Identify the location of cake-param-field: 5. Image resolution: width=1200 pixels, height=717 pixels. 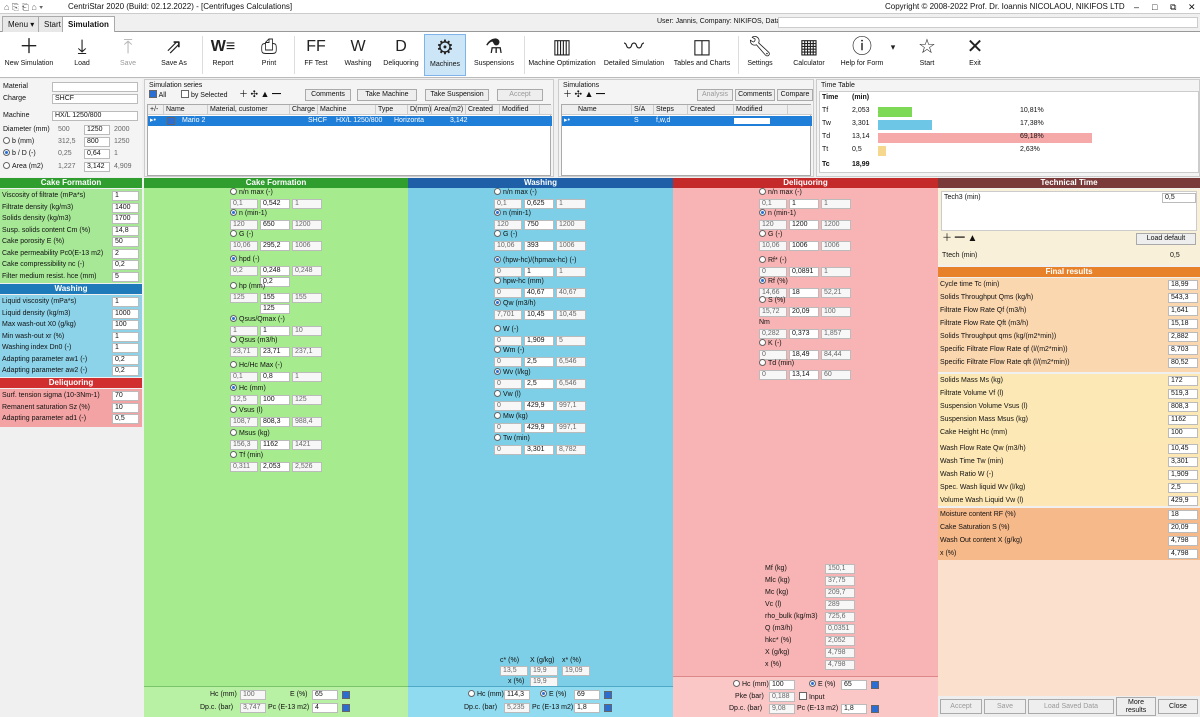
(125, 276).